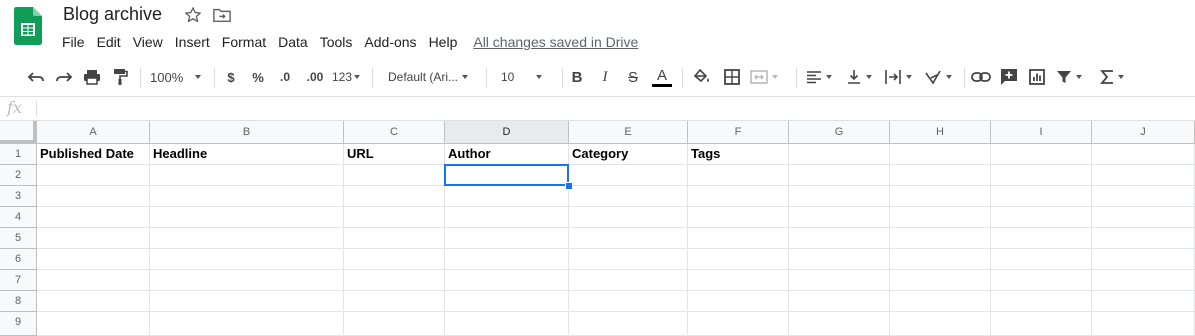 This screenshot has width=1195, height=336. Describe the element at coordinates (394, 132) in the screenshot. I see `column-header-c: C` at that location.